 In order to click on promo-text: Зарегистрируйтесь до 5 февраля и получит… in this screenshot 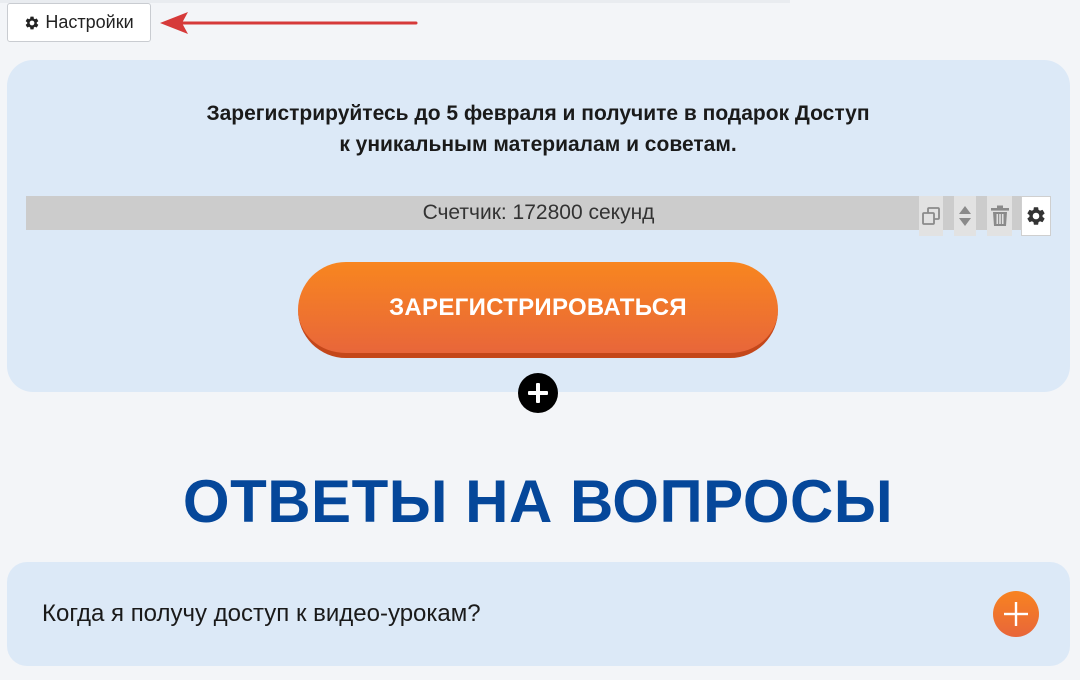, I will do `click(538, 129)`.